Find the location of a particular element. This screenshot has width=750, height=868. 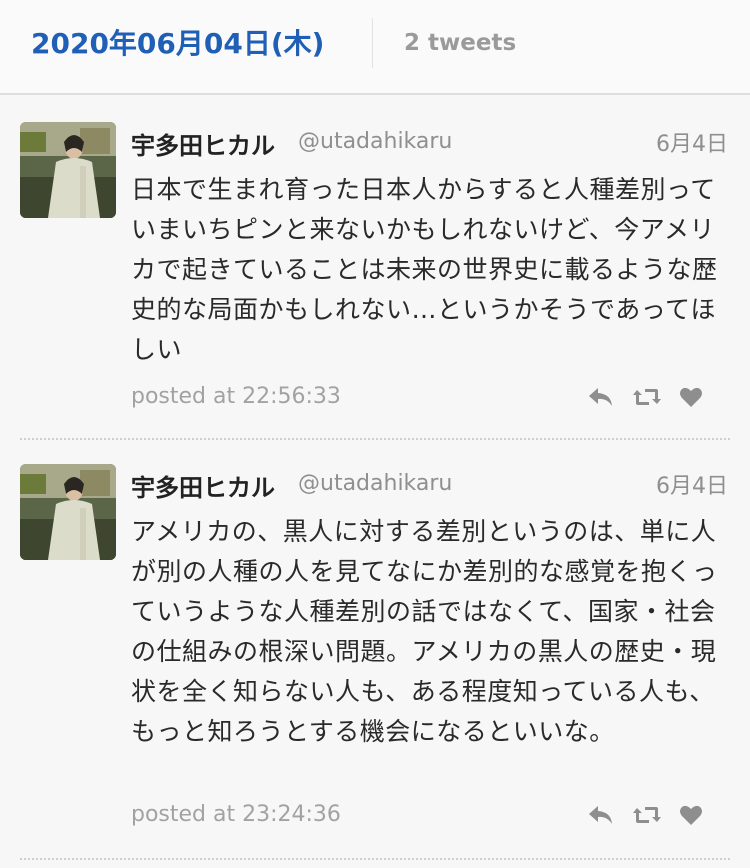

page-header: 2020年06月04日(木) 2 tweets is located at coordinates (375, 47).